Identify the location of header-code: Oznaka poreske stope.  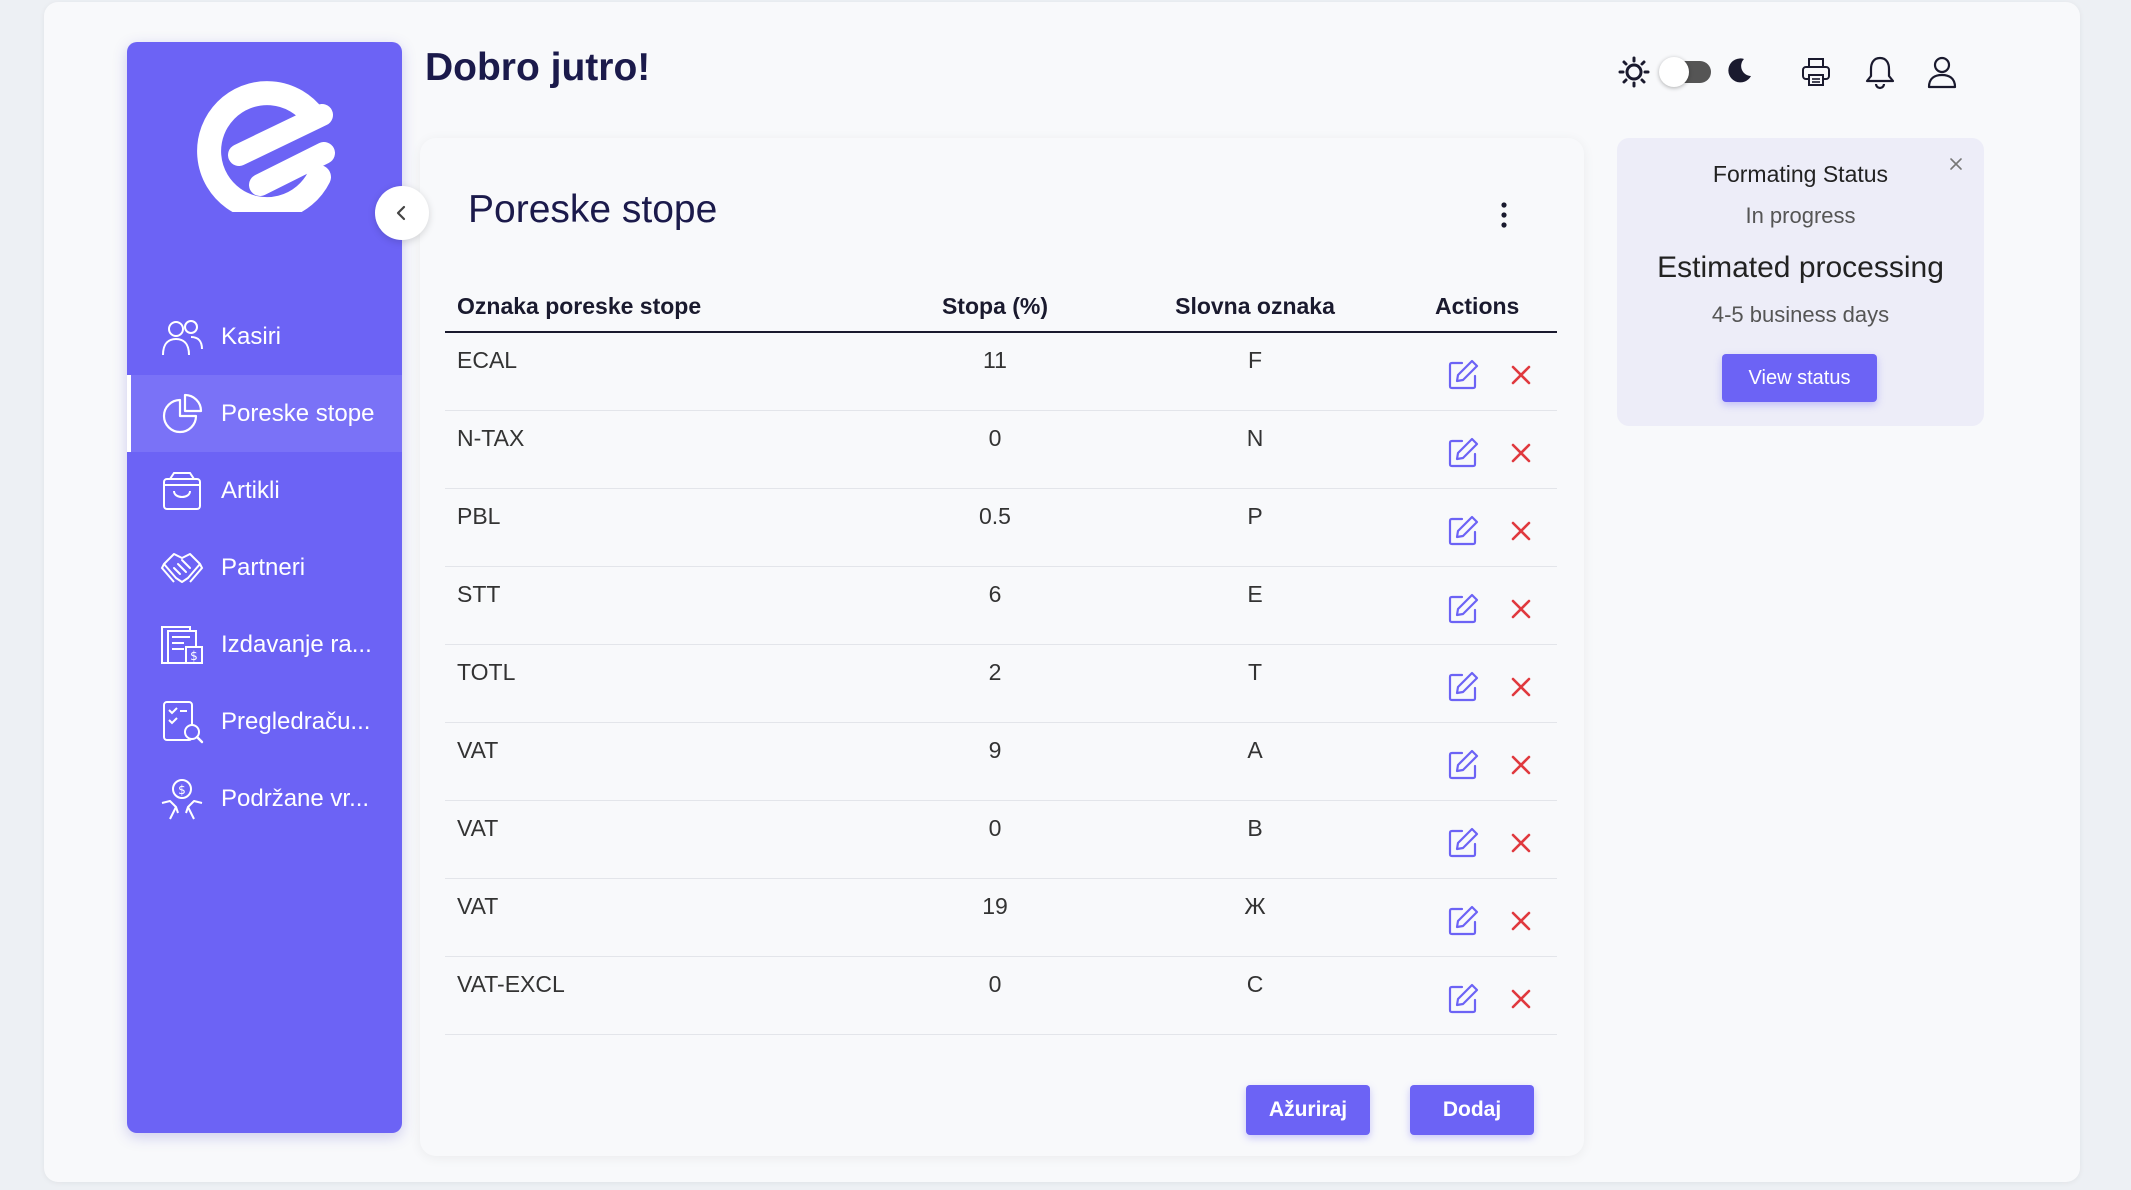
(665, 306).